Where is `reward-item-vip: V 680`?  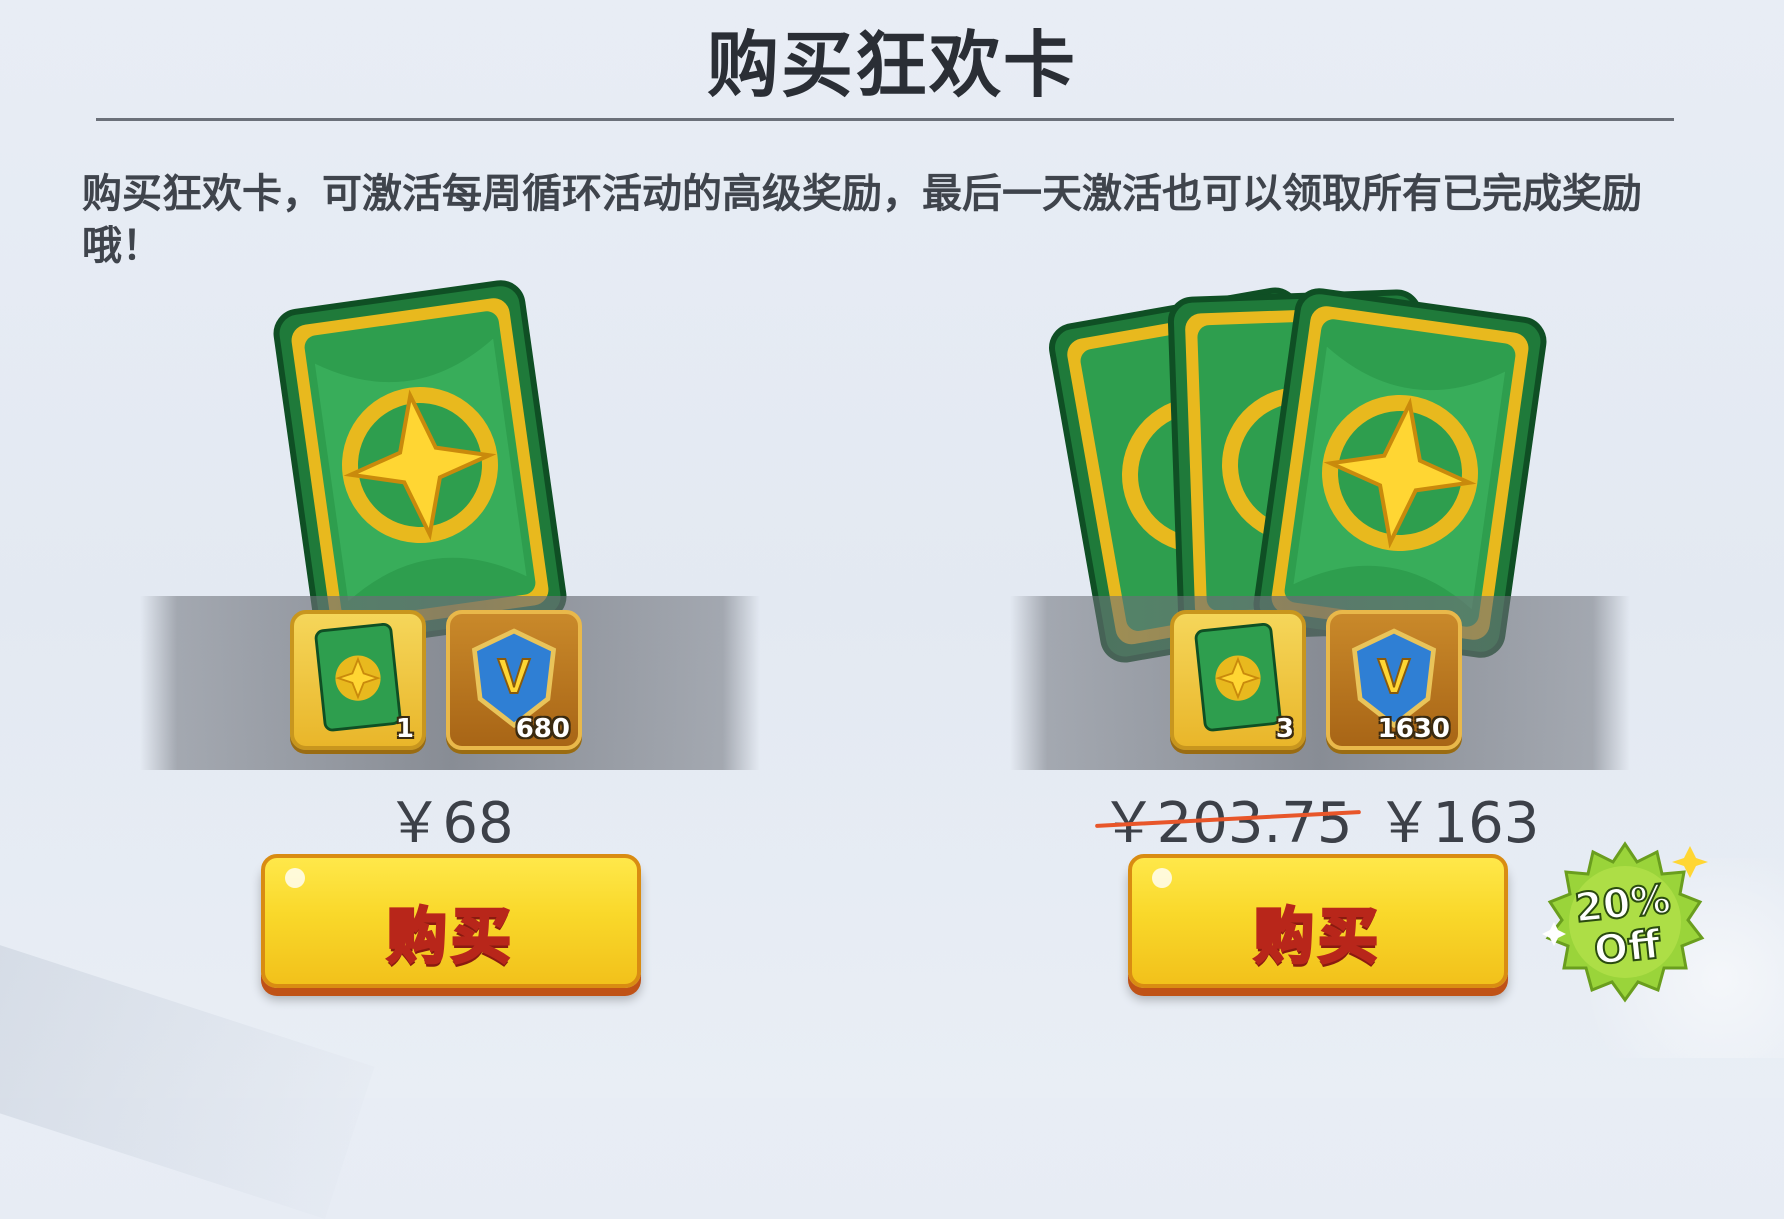 reward-item-vip: V 680 is located at coordinates (514, 680).